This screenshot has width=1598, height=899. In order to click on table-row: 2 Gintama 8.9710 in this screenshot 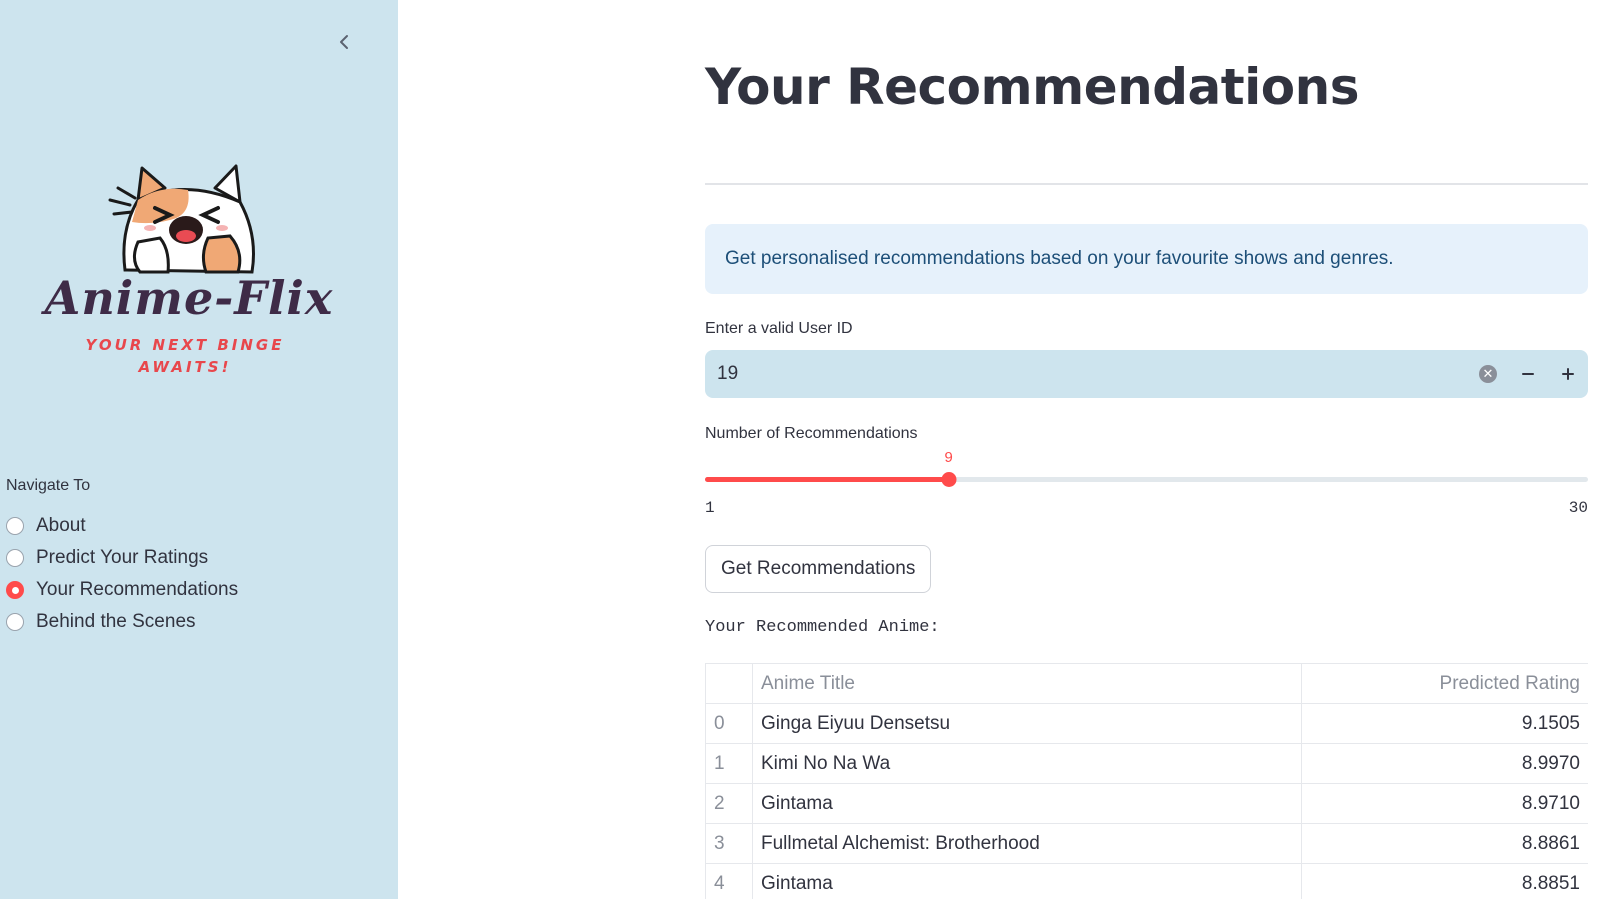, I will do `click(1146, 803)`.